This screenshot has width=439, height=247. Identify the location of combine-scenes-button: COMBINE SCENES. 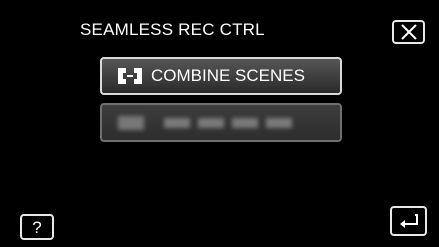
(221, 76).